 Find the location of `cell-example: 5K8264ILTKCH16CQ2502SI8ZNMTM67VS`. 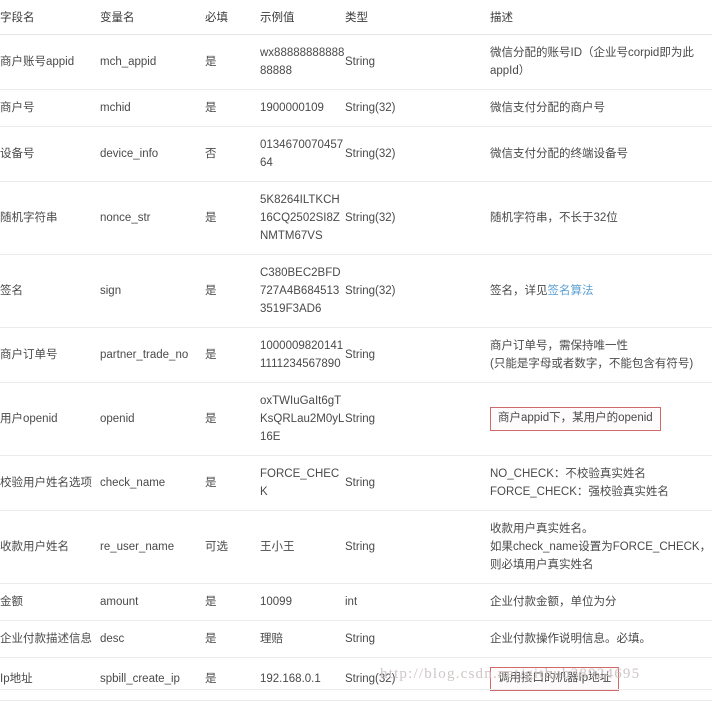

cell-example: 5K8264ILTKCH16CQ2502SI8ZNMTM67VS is located at coordinates (302, 218).